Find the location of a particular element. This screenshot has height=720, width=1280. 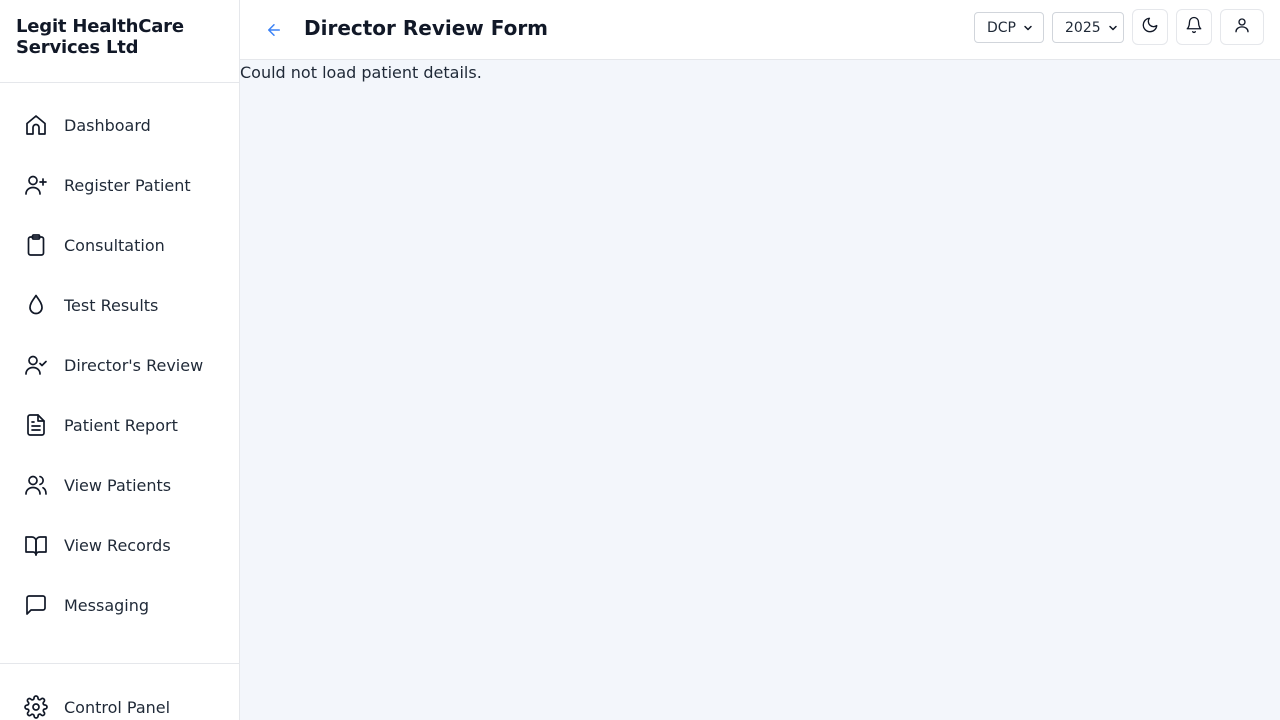

error-message: Could not load patient details. is located at coordinates (361, 72).